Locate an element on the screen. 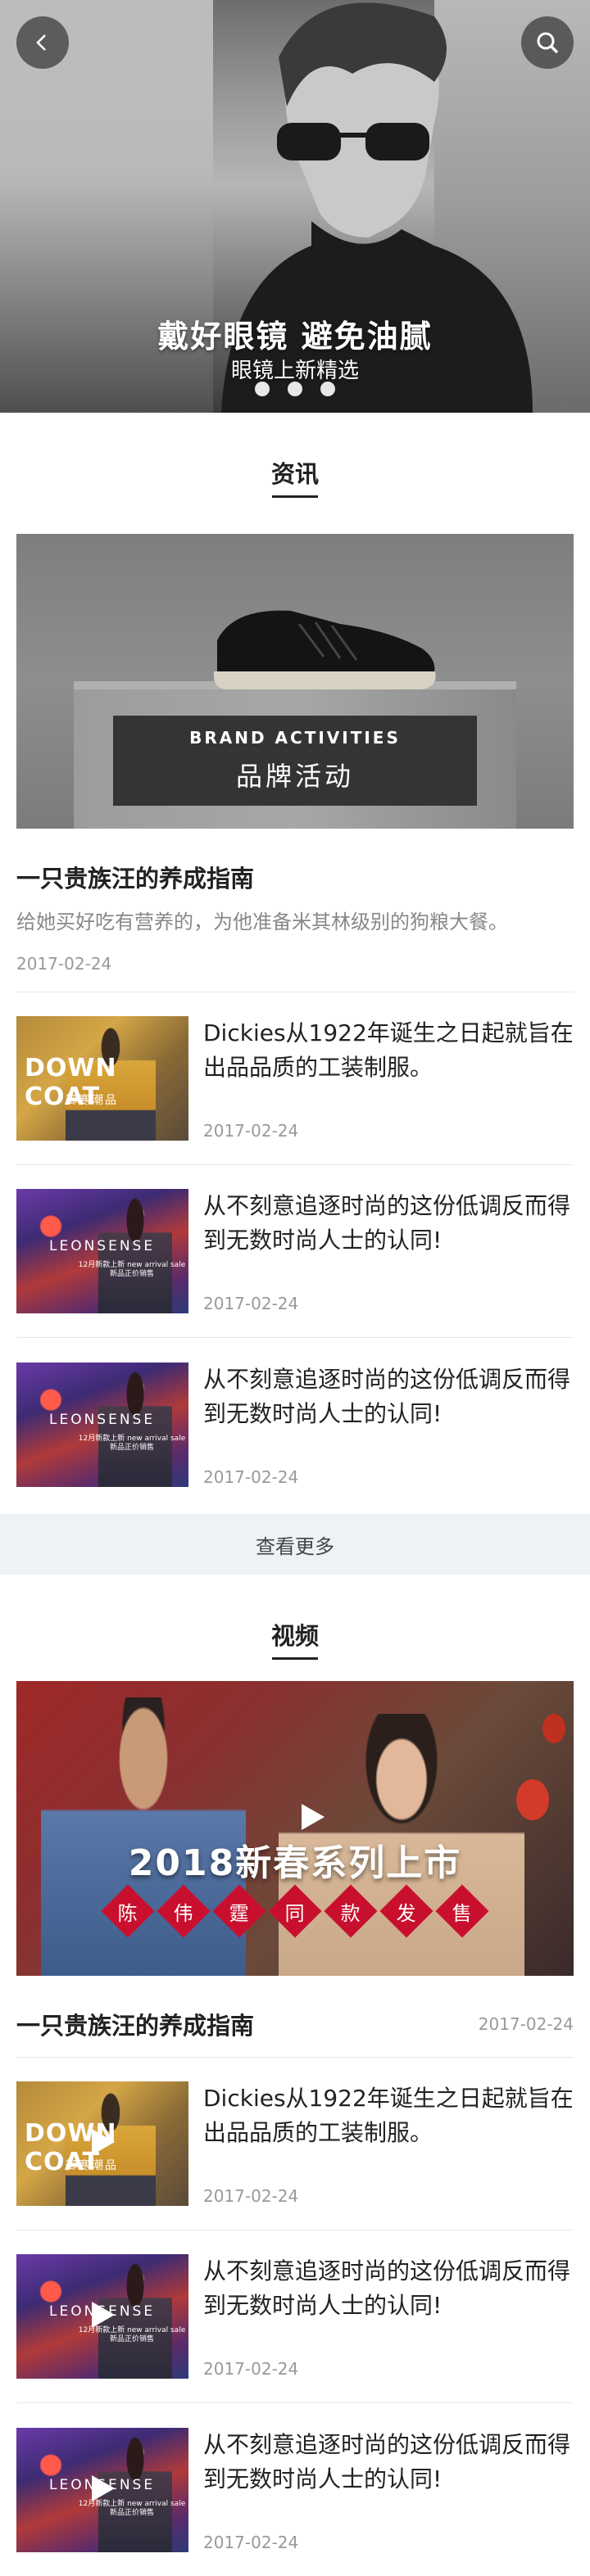  brand-activities-banner: BRAND ACTIVITIES 品牌活动 is located at coordinates (295, 681).